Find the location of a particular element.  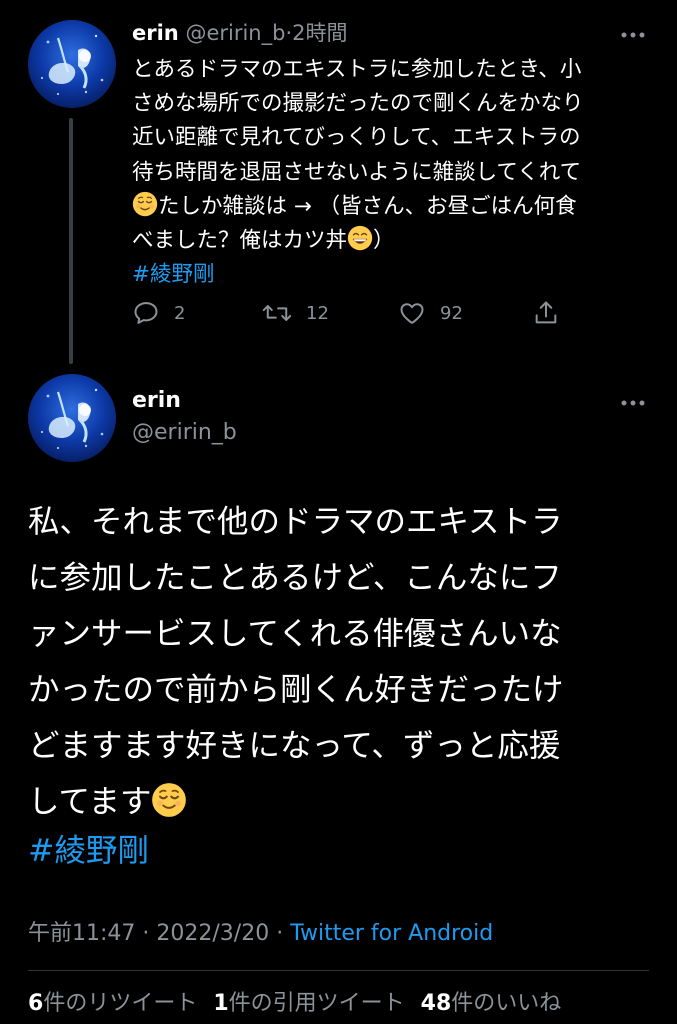

tweet2-line: かったので前から剛くん好きだったけ is located at coordinates (296, 690).